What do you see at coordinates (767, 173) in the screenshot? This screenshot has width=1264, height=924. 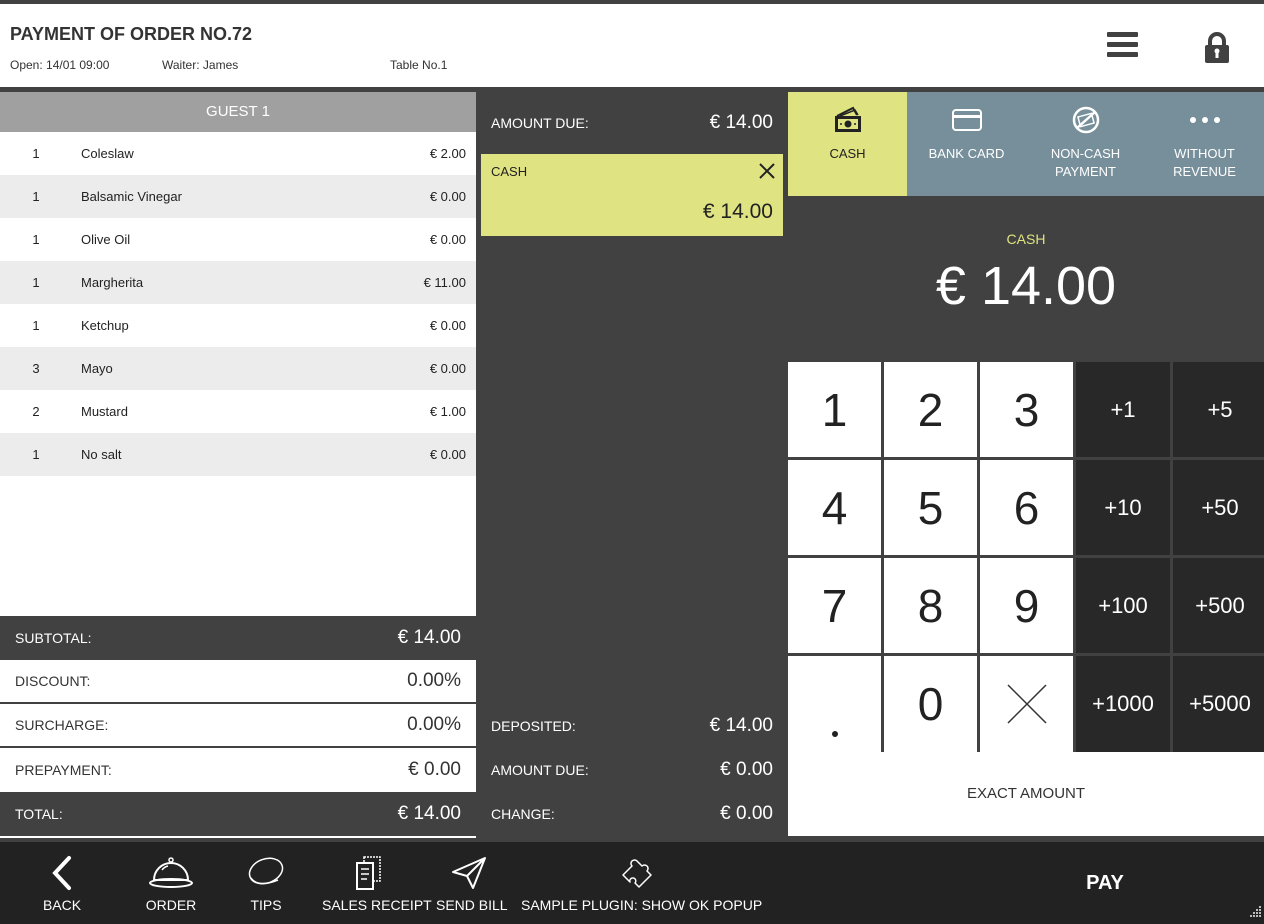 I see `close-icon` at bounding box center [767, 173].